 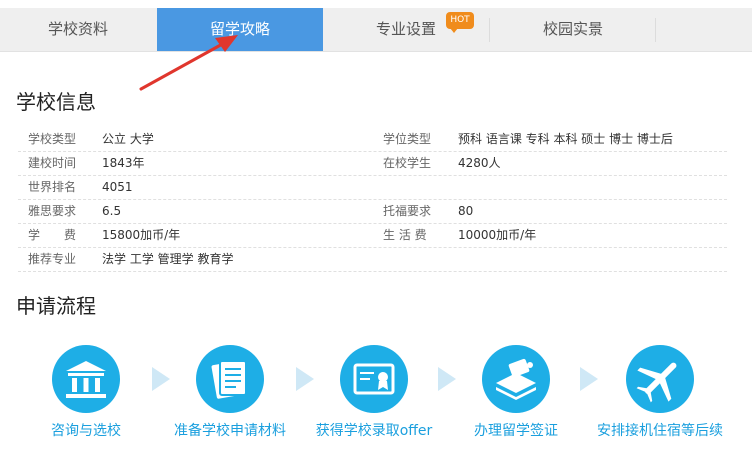 What do you see at coordinates (52, 163) in the screenshot?
I see `info-label: 建校时间` at bounding box center [52, 163].